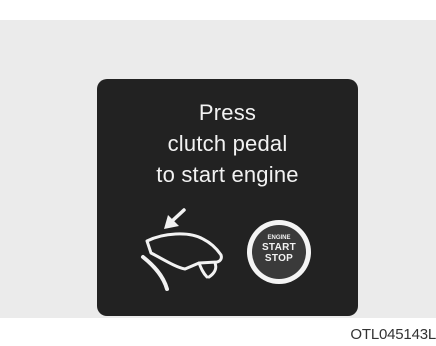 The width and height of the screenshot is (436, 346). What do you see at coordinates (393, 334) in the screenshot?
I see `figure-code: OTL045143L` at bounding box center [393, 334].